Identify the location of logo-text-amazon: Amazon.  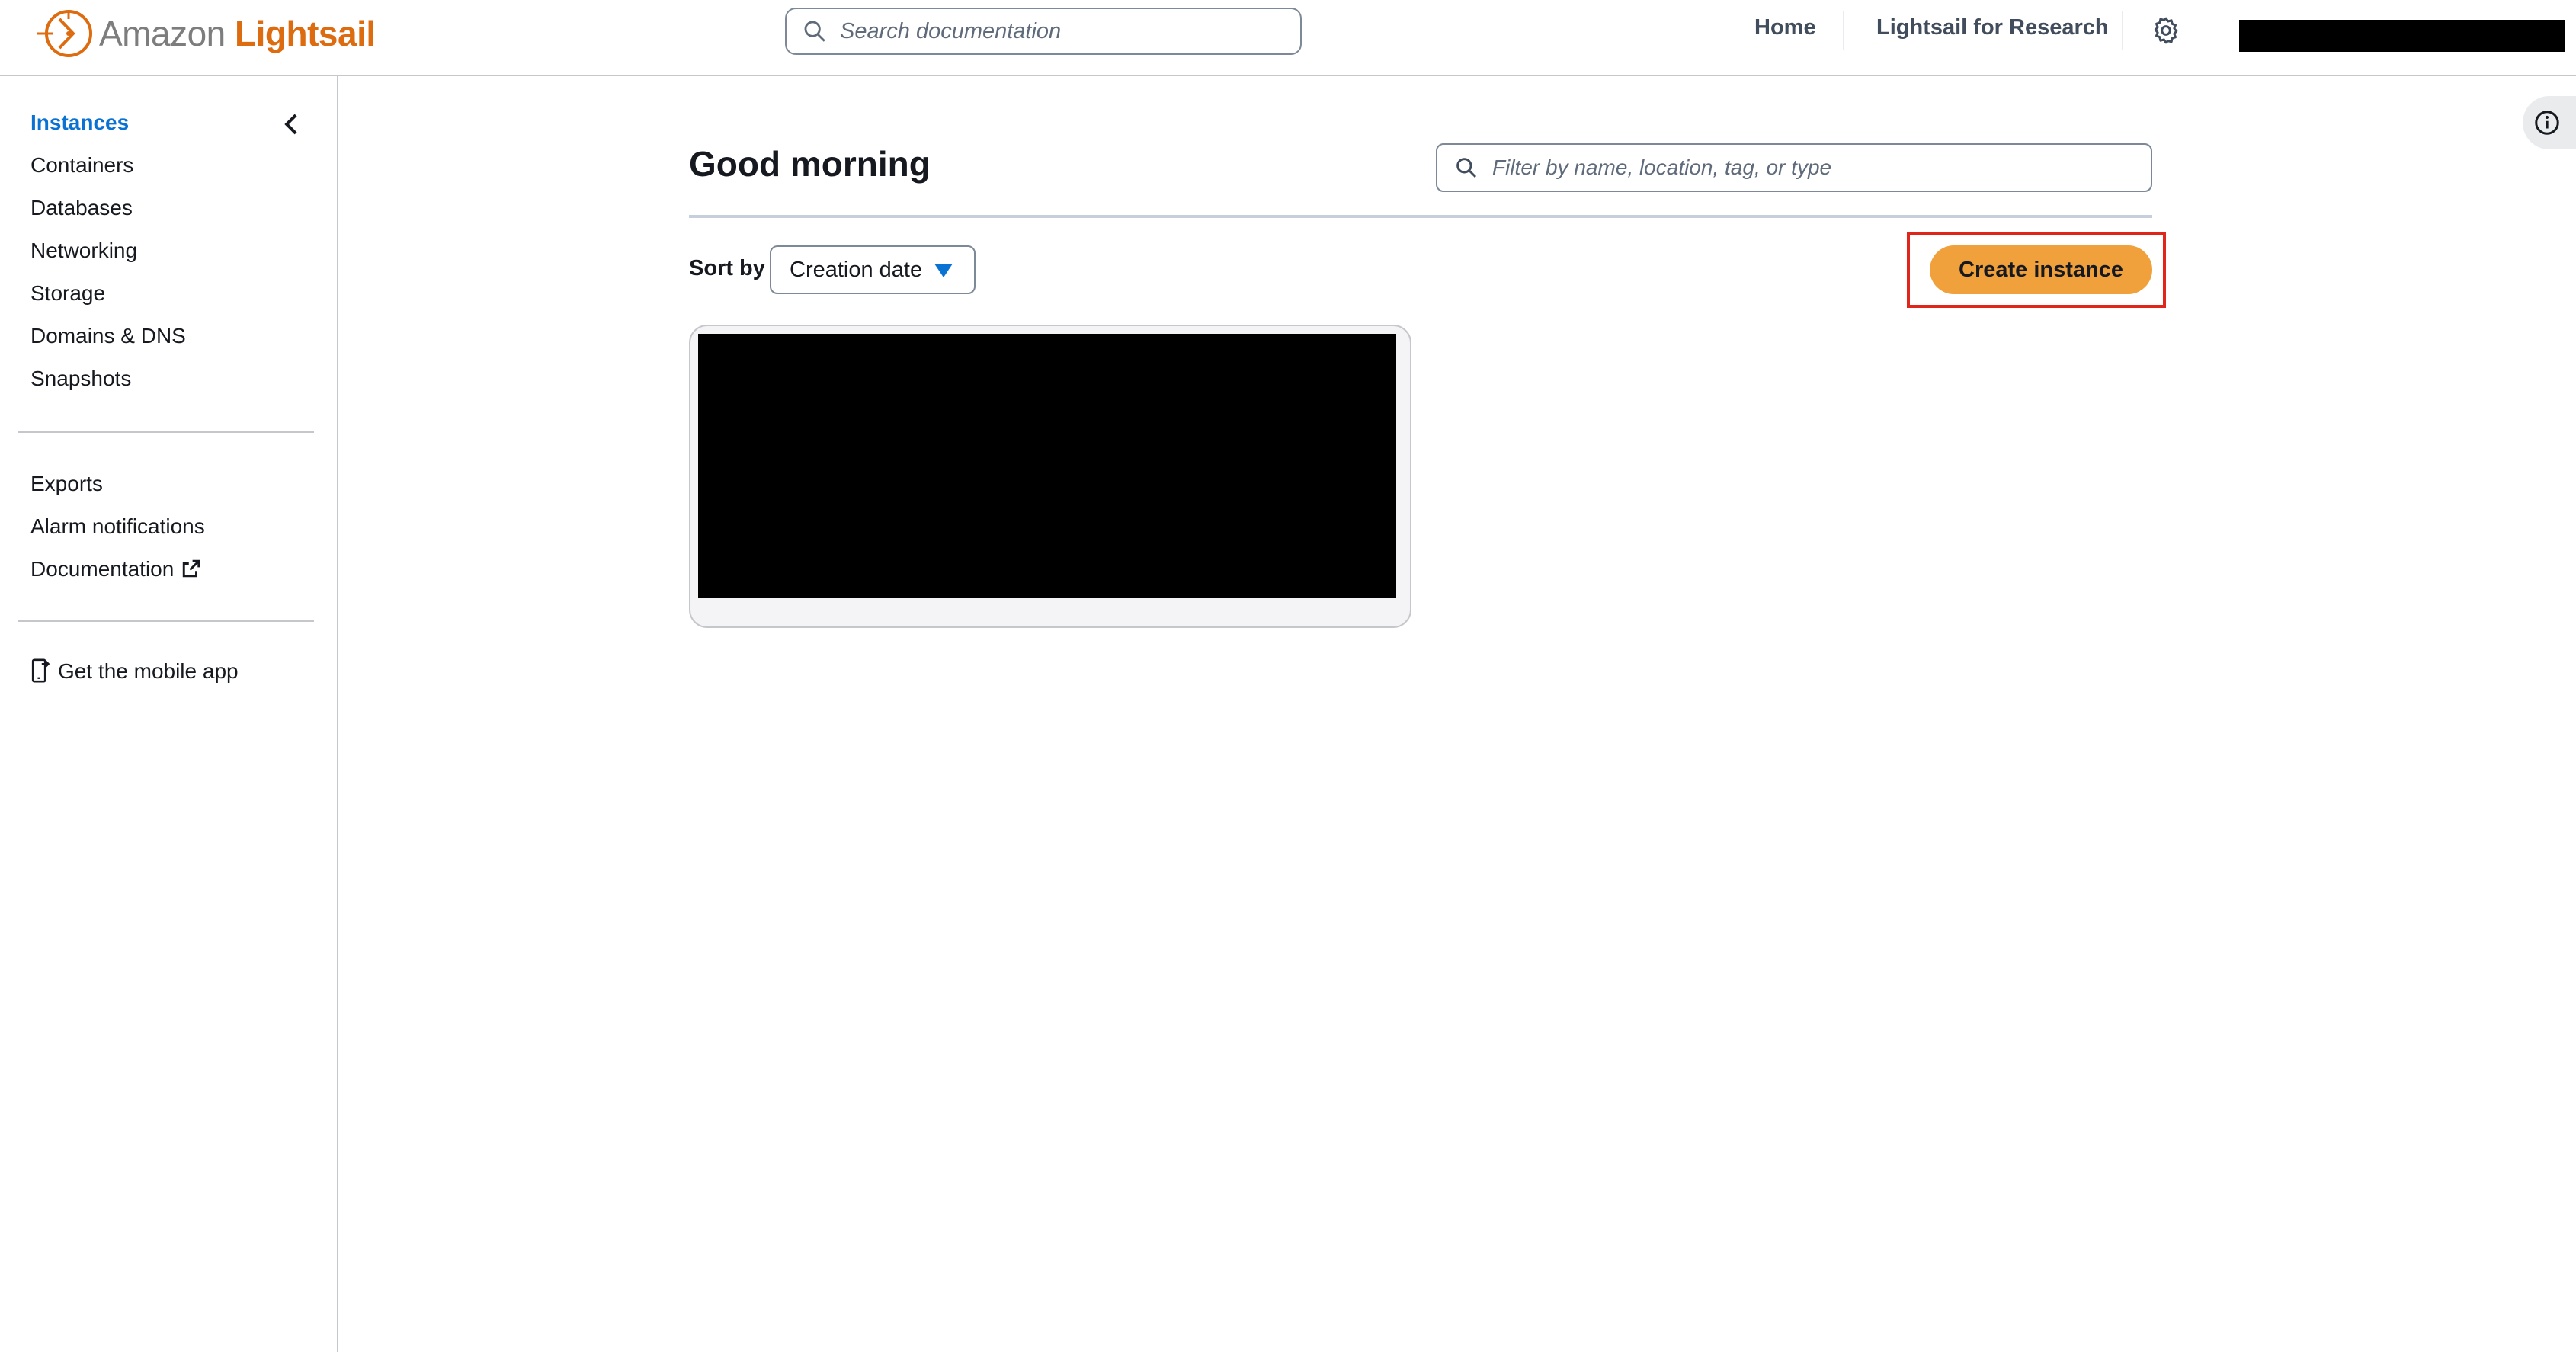
(162, 33).